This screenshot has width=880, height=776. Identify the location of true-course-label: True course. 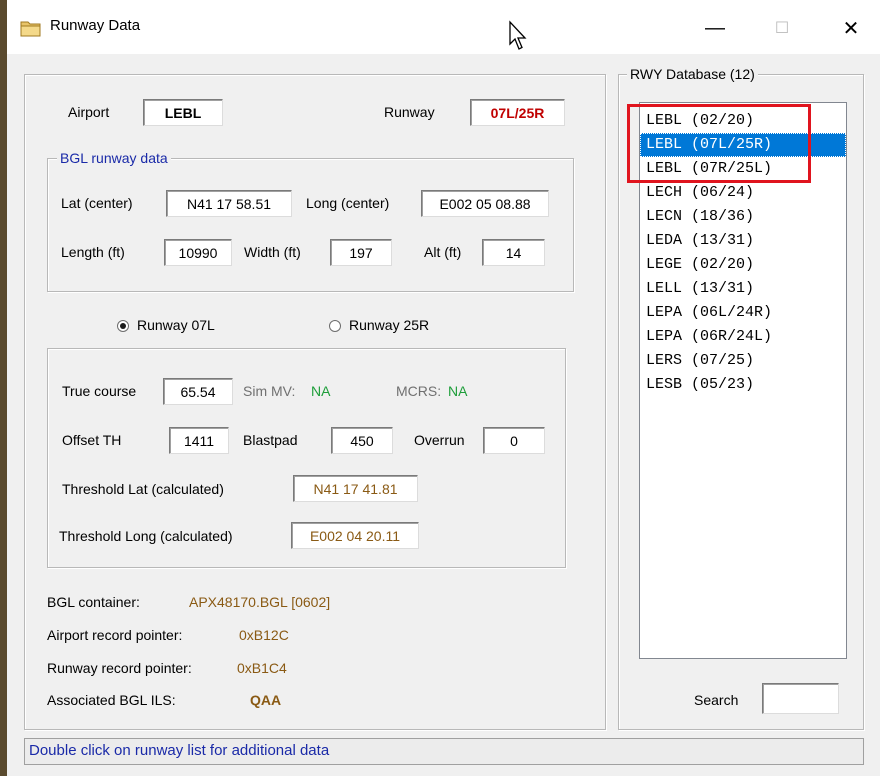
(99, 391).